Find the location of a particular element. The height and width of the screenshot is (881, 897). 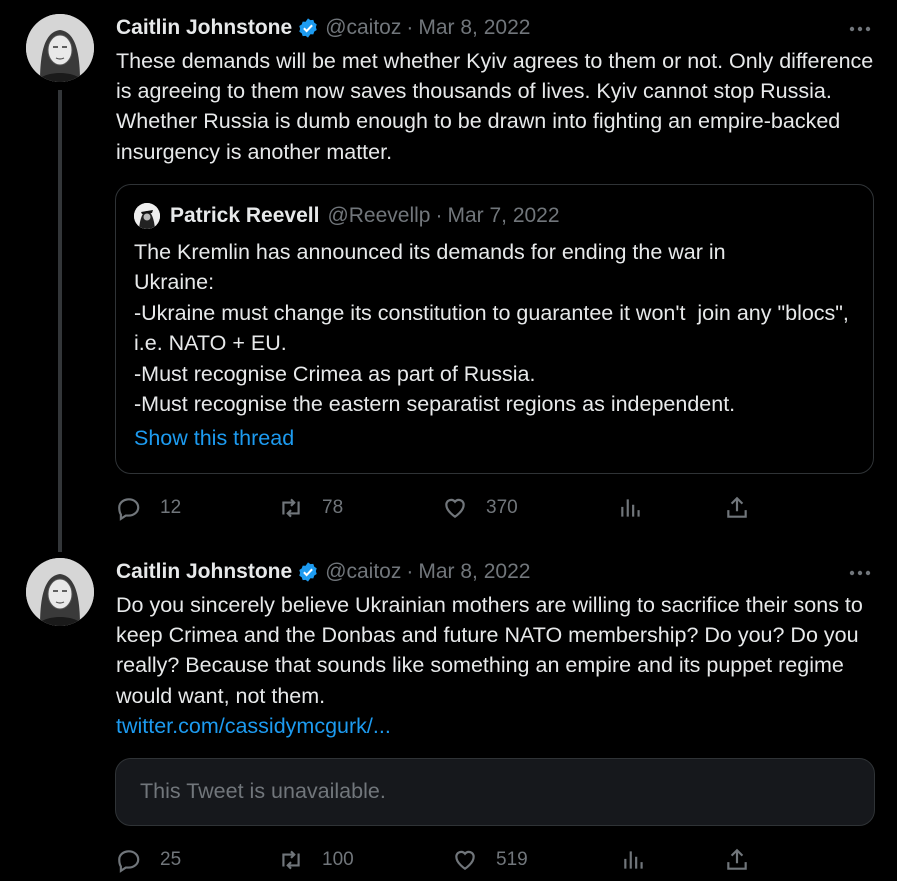

quoted-avatar is located at coordinates (147, 216).